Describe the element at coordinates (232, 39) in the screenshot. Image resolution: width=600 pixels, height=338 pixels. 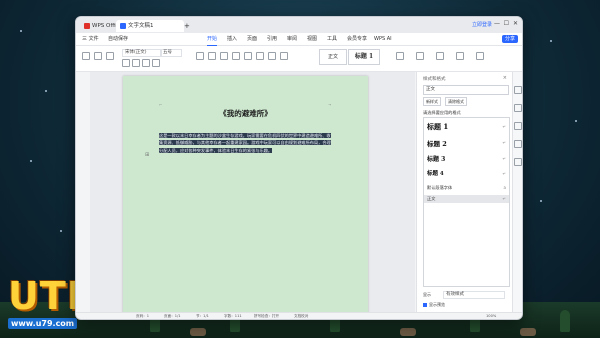
I see `menu-insert: 插入` at that location.